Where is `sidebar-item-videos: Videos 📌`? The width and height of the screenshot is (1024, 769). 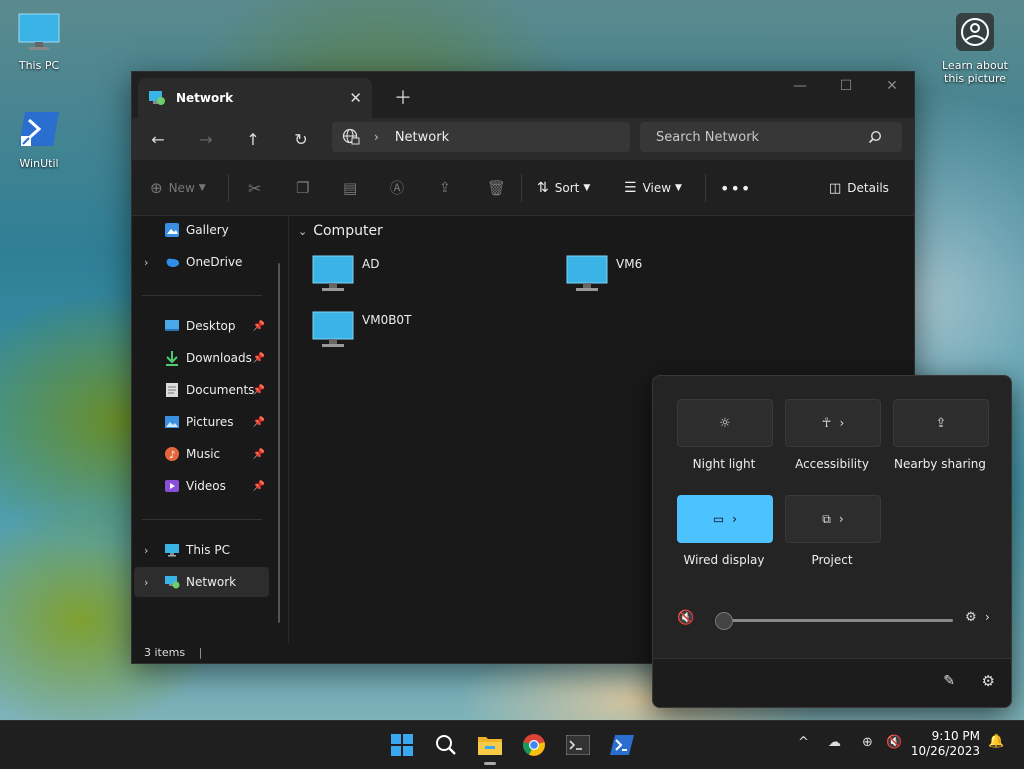
sidebar-item-videos: Videos 📌 is located at coordinates (201, 486).